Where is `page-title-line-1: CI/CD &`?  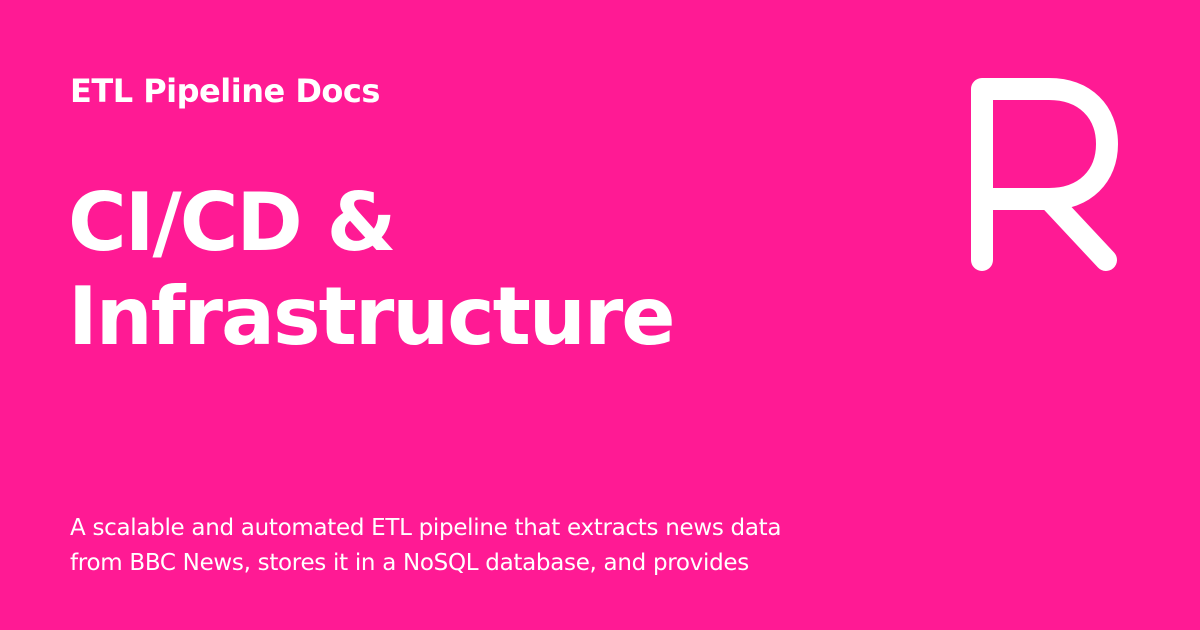
page-title-line-1: CI/CD & is located at coordinates (232, 222).